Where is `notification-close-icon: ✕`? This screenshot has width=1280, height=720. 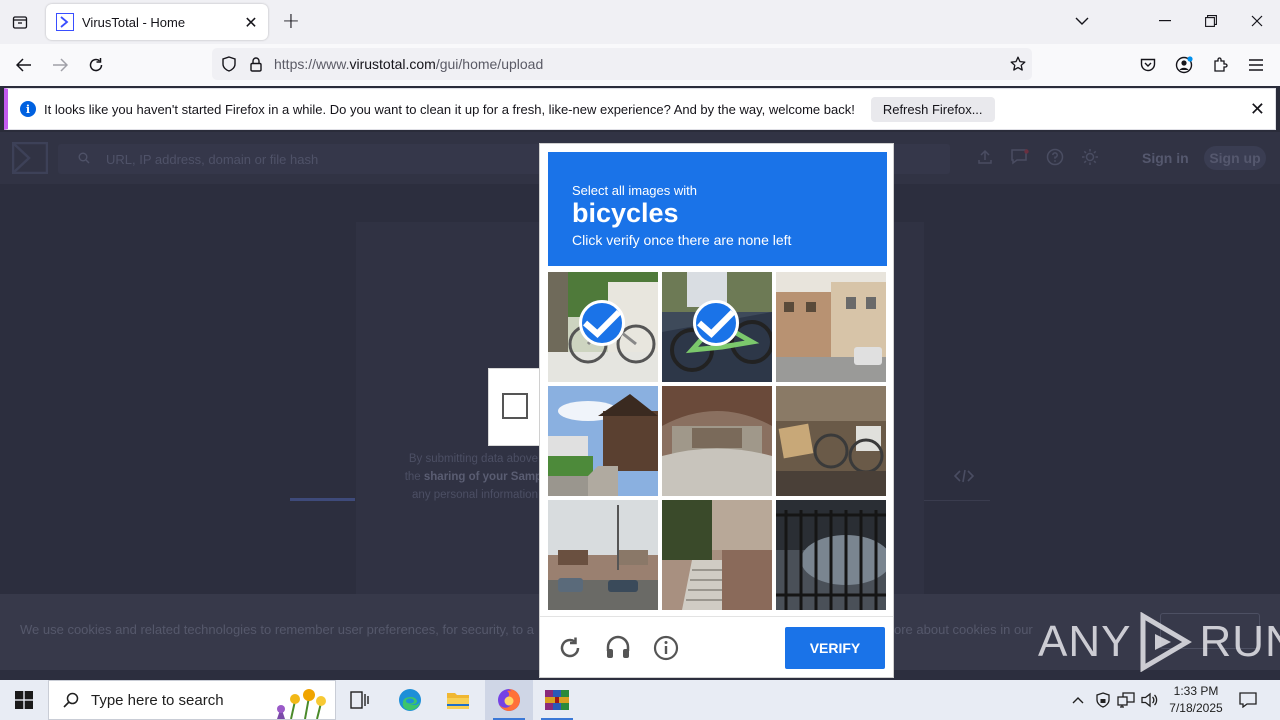 notification-close-icon: ✕ is located at coordinates (1257, 109).